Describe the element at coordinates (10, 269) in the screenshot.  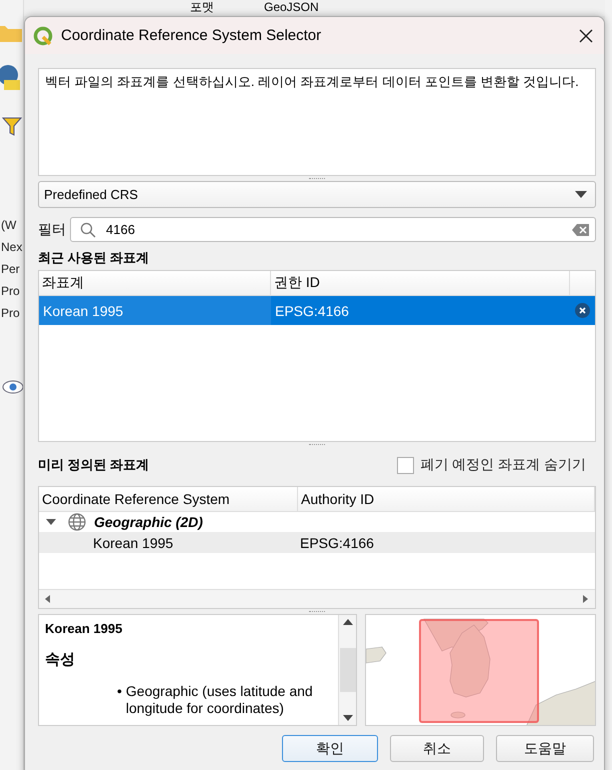
I see `layer-label: Per` at that location.